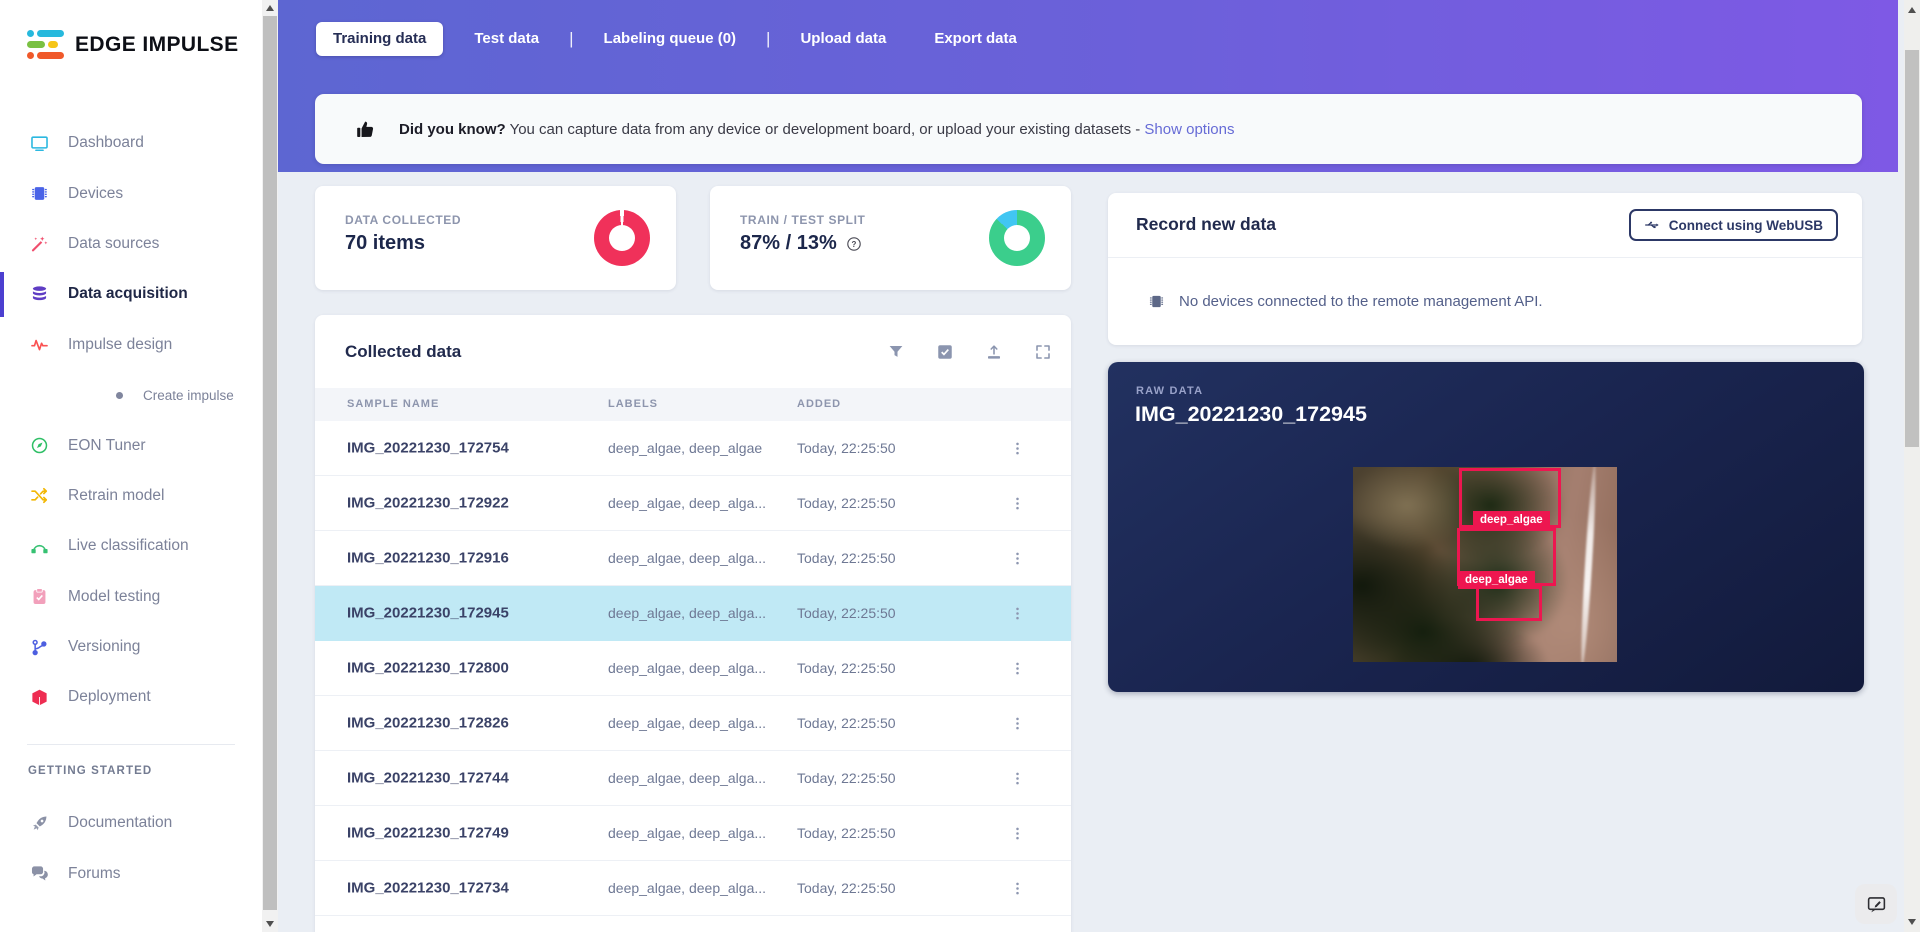 The width and height of the screenshot is (1920, 932). I want to click on up-arrow-icon, so click(1912, 10).